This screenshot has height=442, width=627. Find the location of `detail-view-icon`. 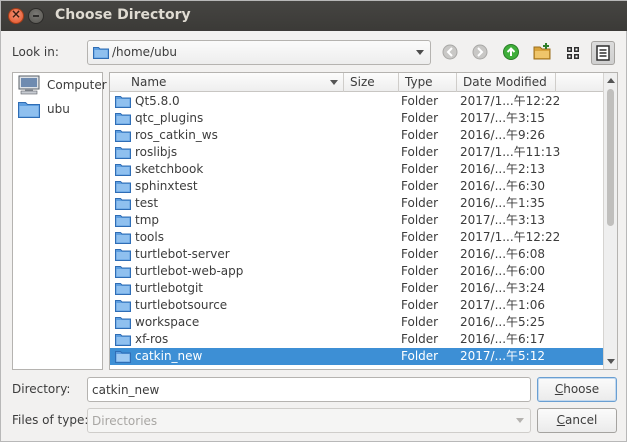

detail-view-icon is located at coordinates (603, 53).